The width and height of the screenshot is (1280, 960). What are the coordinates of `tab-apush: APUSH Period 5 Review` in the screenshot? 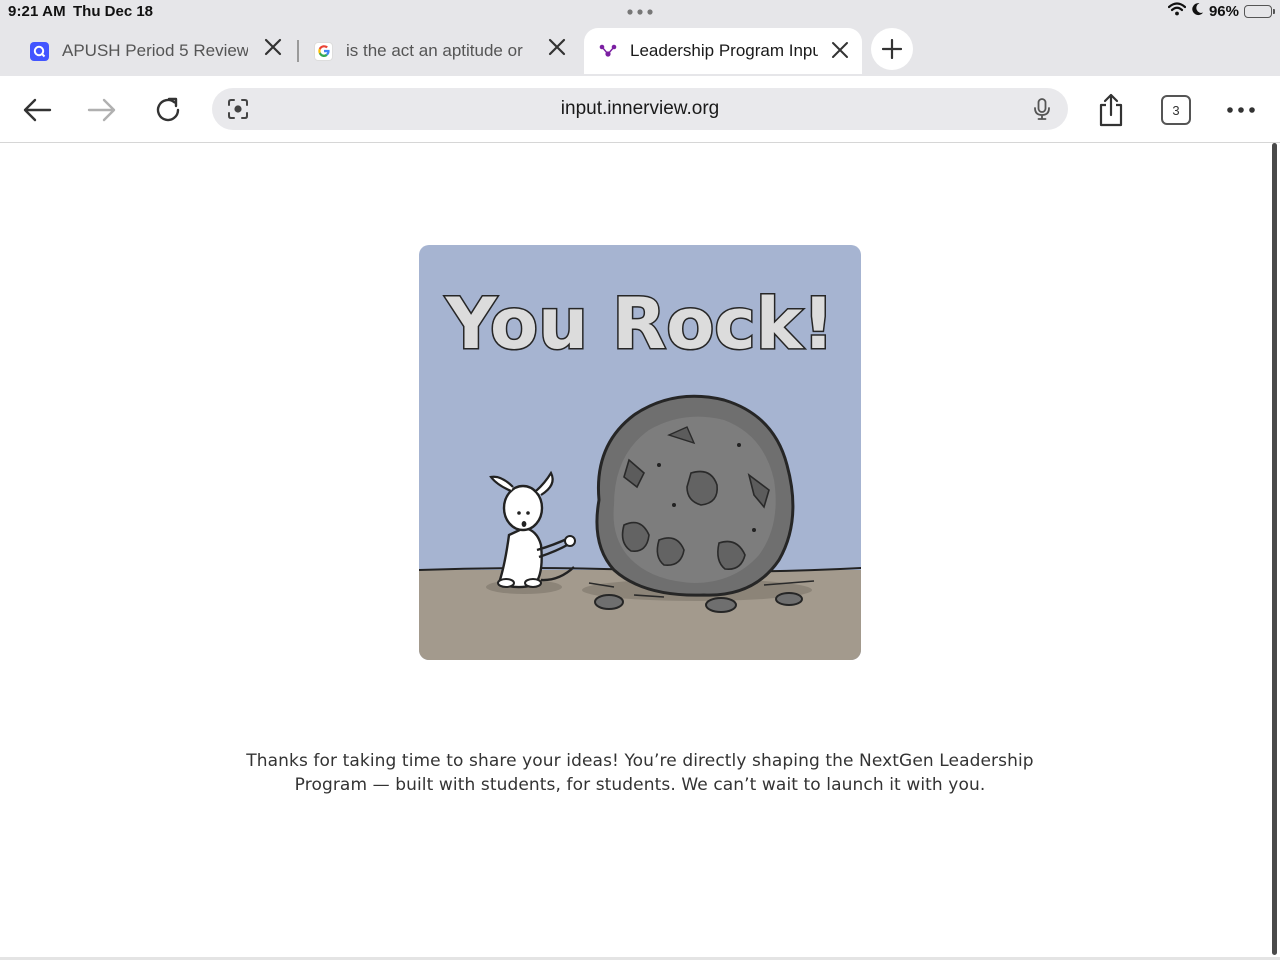 It's located at (161, 51).